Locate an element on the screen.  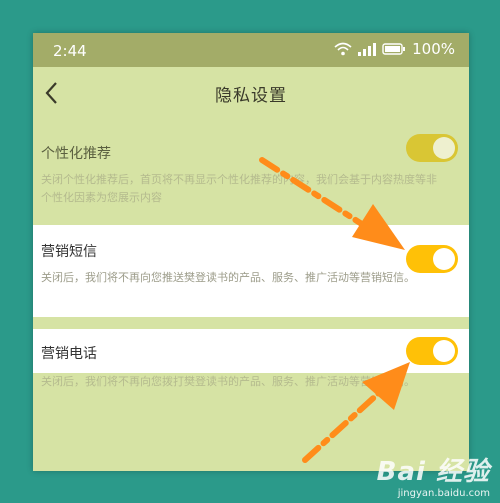
section-divider is located at coordinates (251, 323).